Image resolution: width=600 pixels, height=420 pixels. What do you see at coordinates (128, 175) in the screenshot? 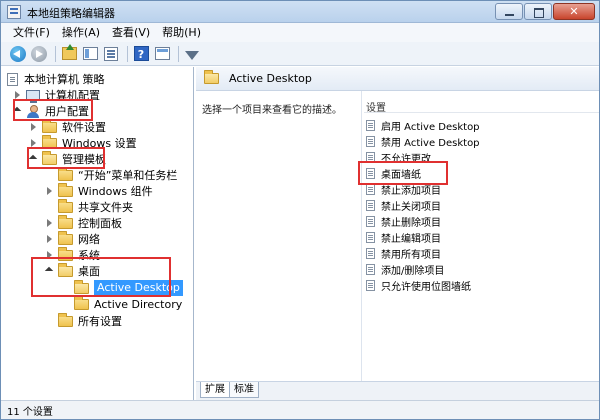
I see `tree-item-label: “开始”菜单和任务栏` at bounding box center [128, 175].